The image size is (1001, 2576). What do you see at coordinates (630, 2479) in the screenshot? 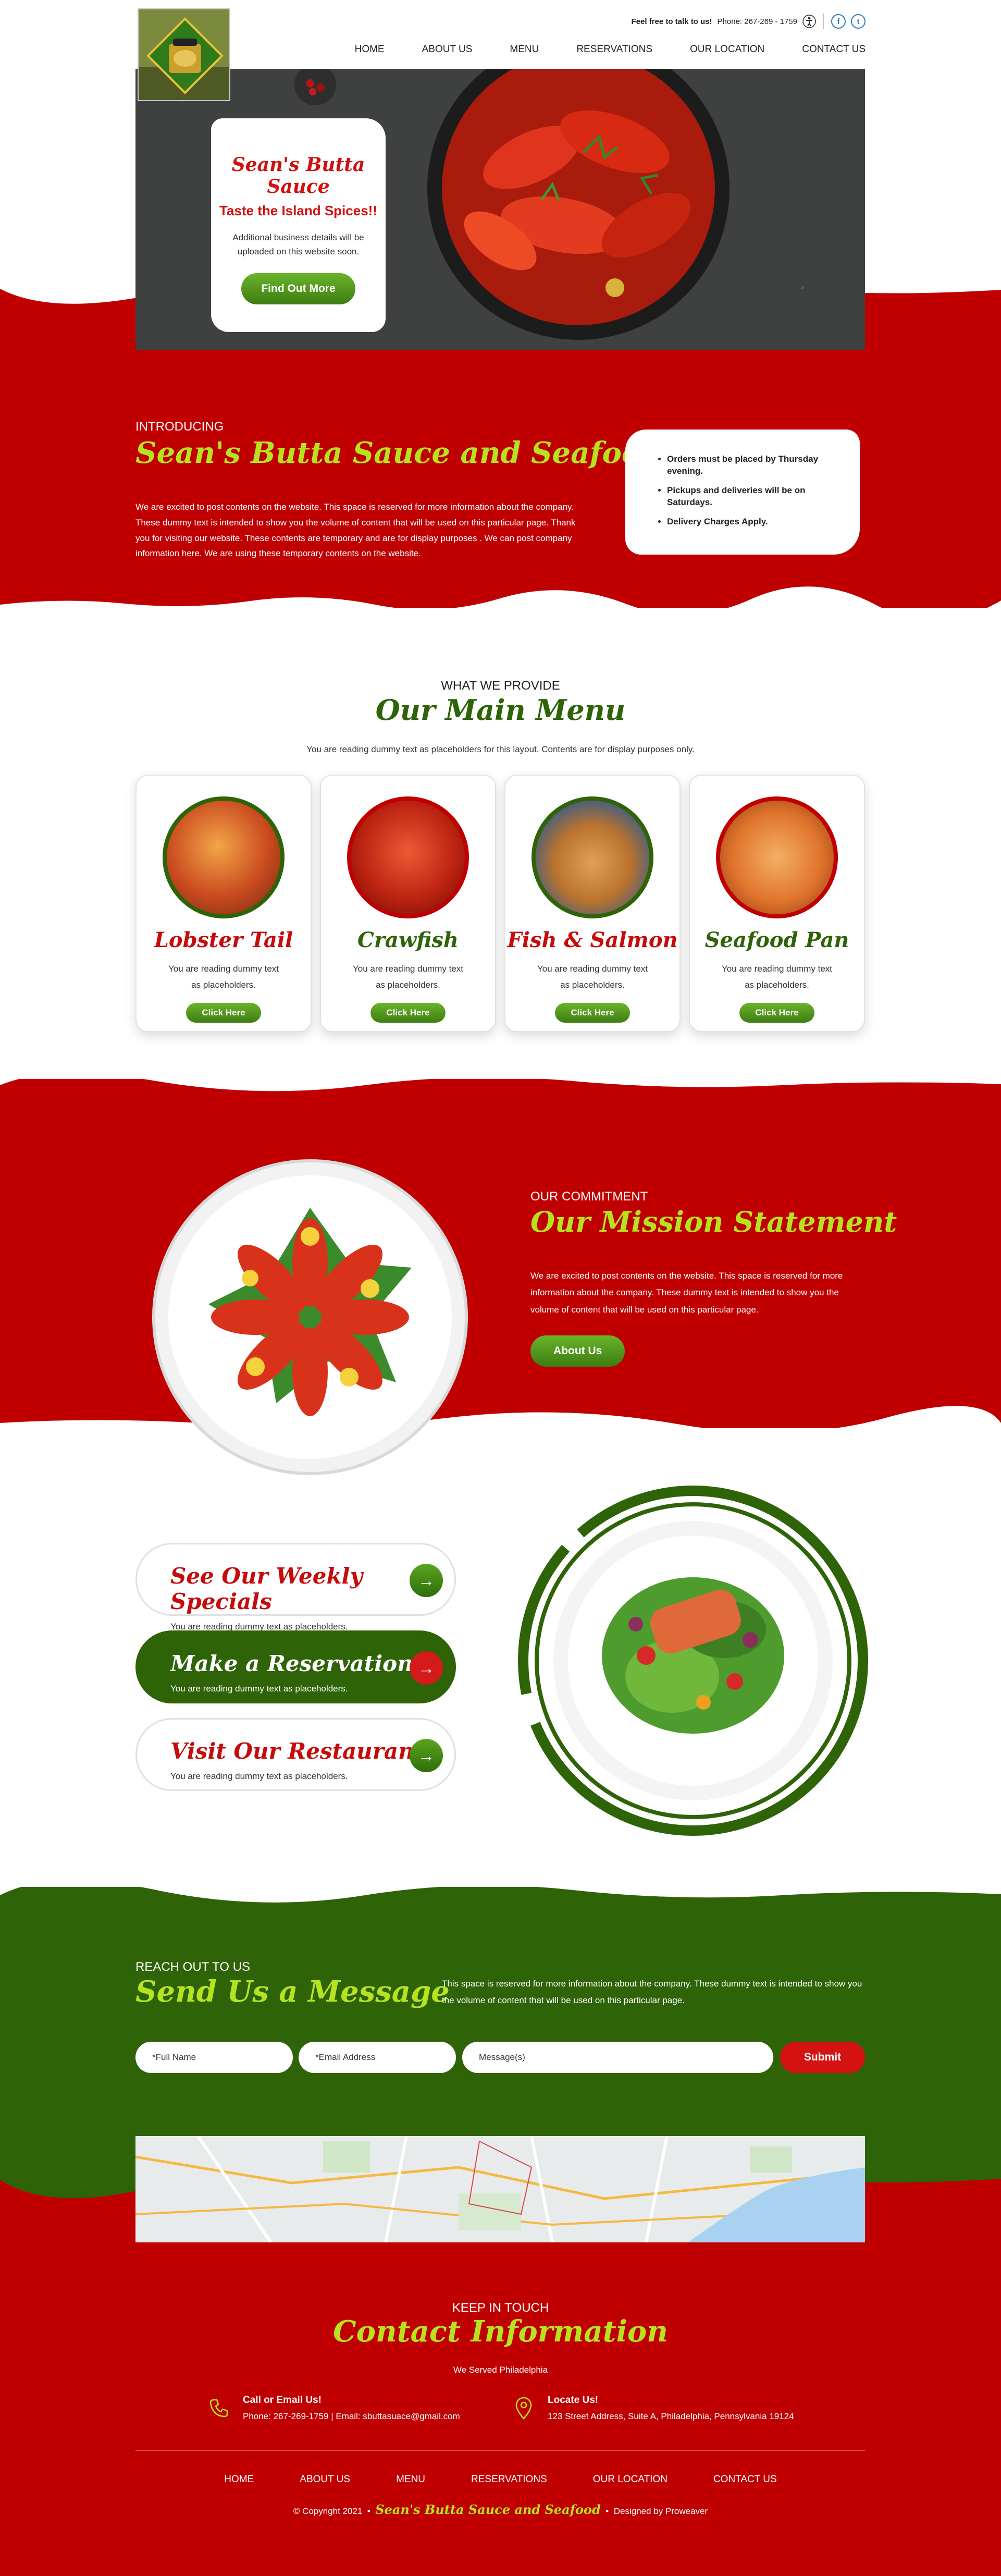
I see `footer-nav-our-location: OUR LOCATION` at bounding box center [630, 2479].